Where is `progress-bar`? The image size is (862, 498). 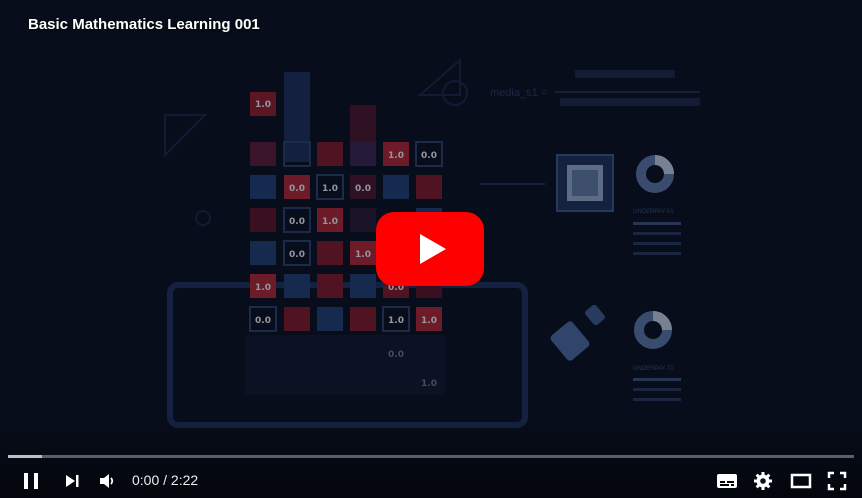
progress-bar is located at coordinates (431, 456).